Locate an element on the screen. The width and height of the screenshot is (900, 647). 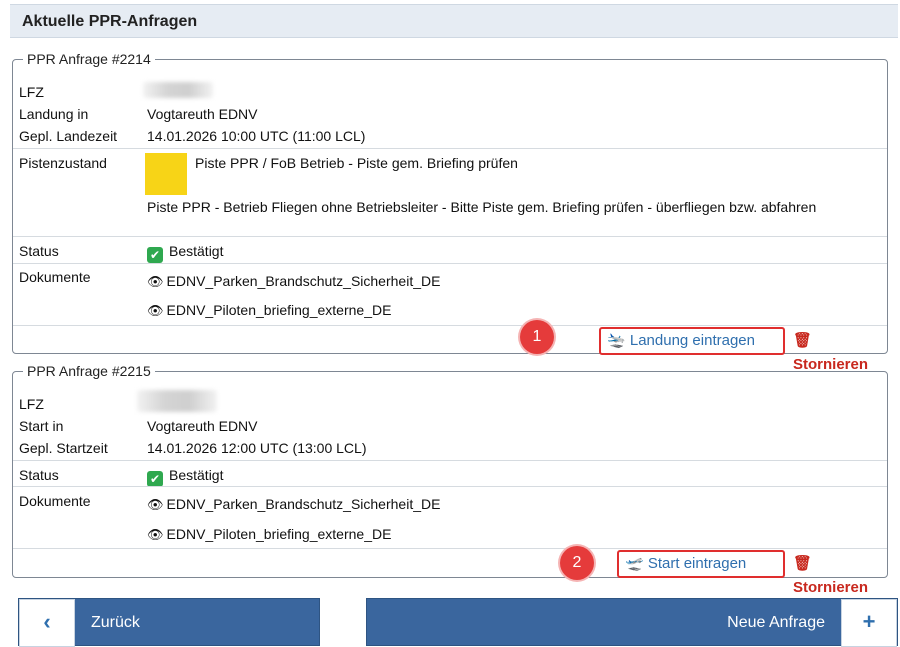
page-header: Aktuelle PPR-Anfragen is located at coordinates (454, 21).